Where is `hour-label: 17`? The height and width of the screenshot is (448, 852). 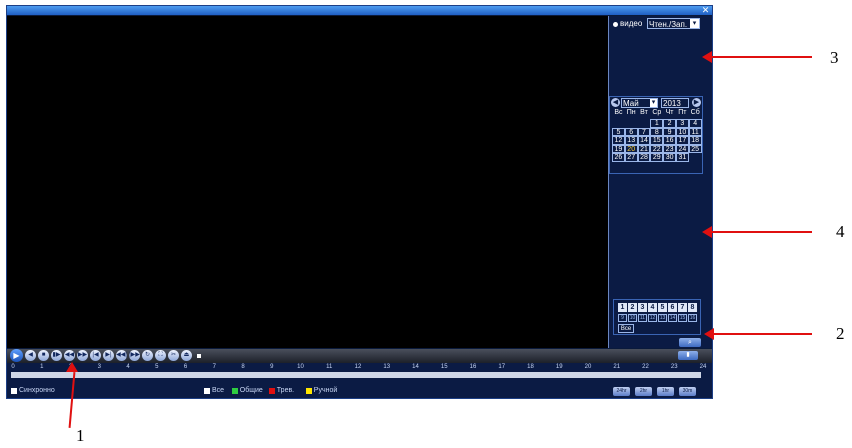 hour-label: 17 is located at coordinates (502, 367).